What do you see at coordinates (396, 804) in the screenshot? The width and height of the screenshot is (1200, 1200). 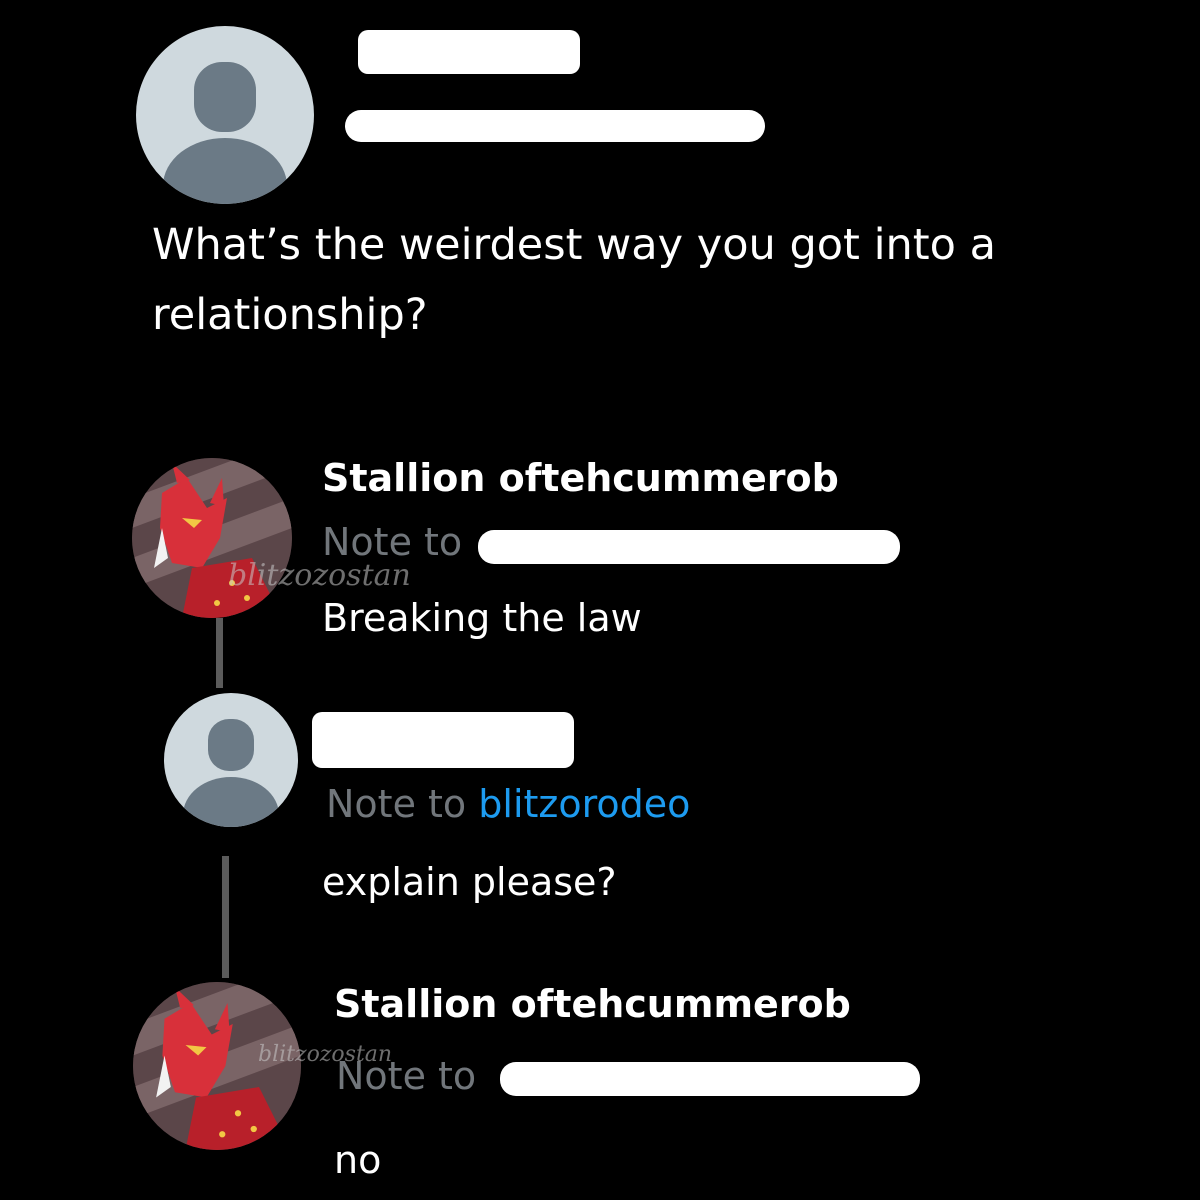 I see `reply-2-note-prefix: Note to` at bounding box center [396, 804].